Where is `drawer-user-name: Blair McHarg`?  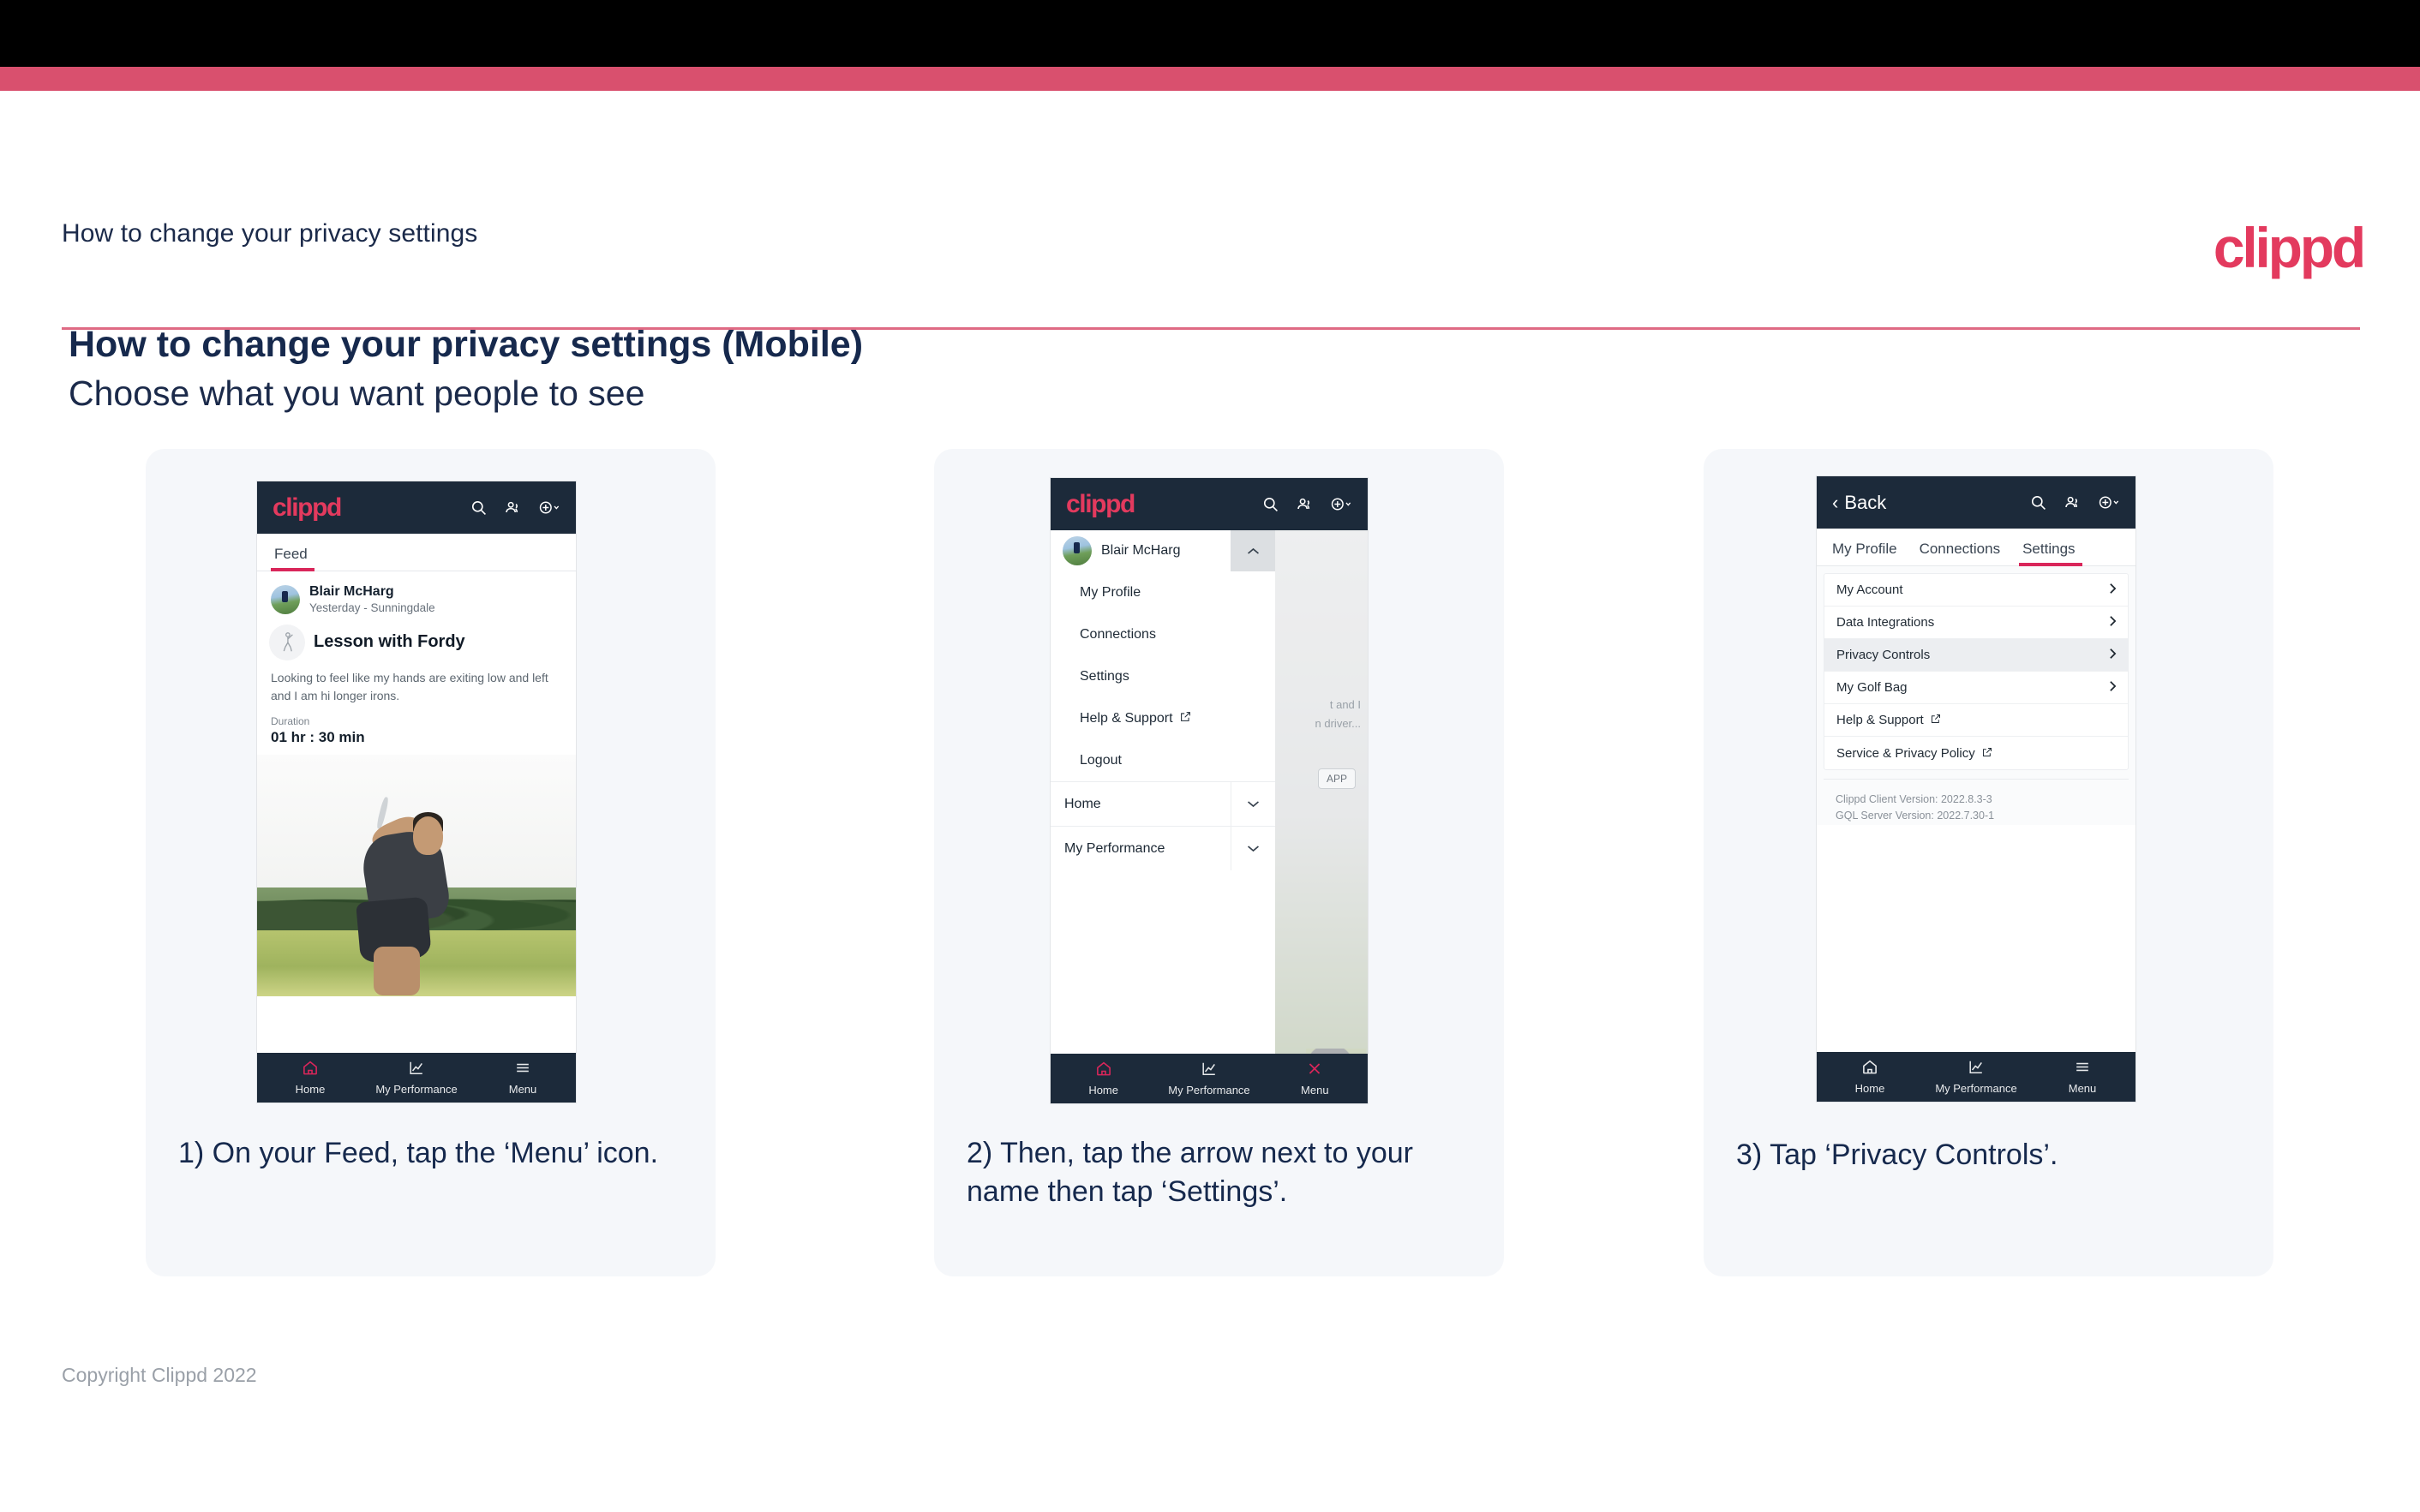
drawer-user-name: Blair McHarg is located at coordinates (1141, 551).